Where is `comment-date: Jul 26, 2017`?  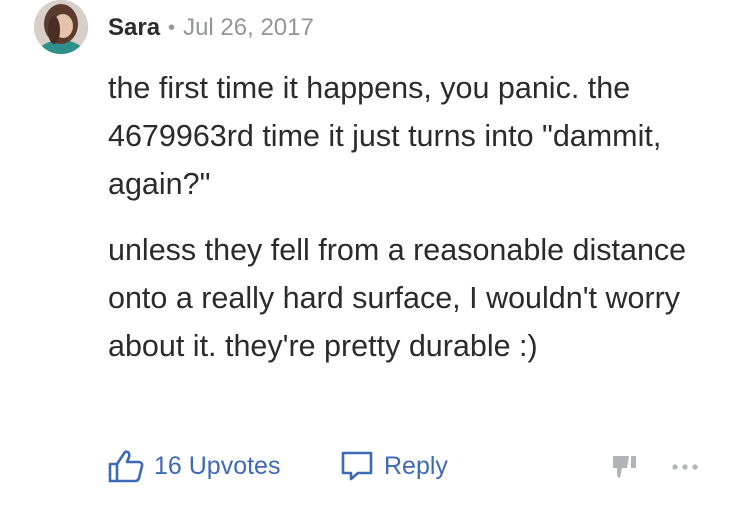
comment-date: Jul 26, 2017 is located at coordinates (248, 28).